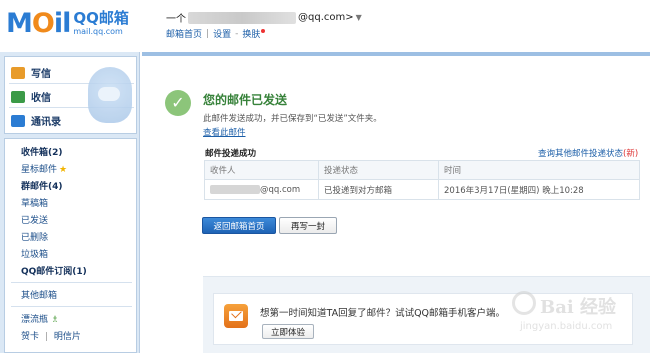  I want to click on folder-drafts: 草稿箱, so click(34, 202).